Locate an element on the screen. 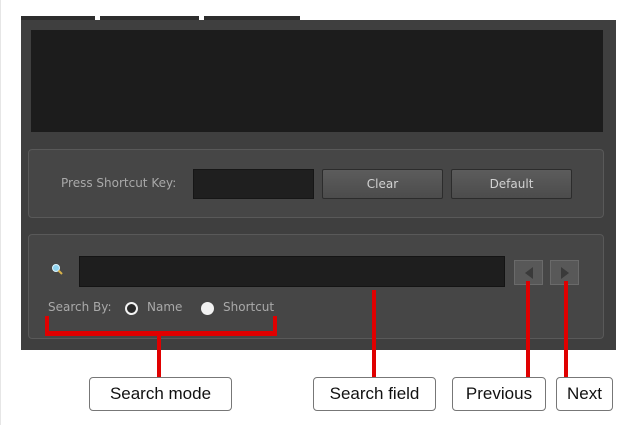 Image resolution: width=618 pixels, height=425 pixels. search-mode-bracket is located at coordinates (161, 333).